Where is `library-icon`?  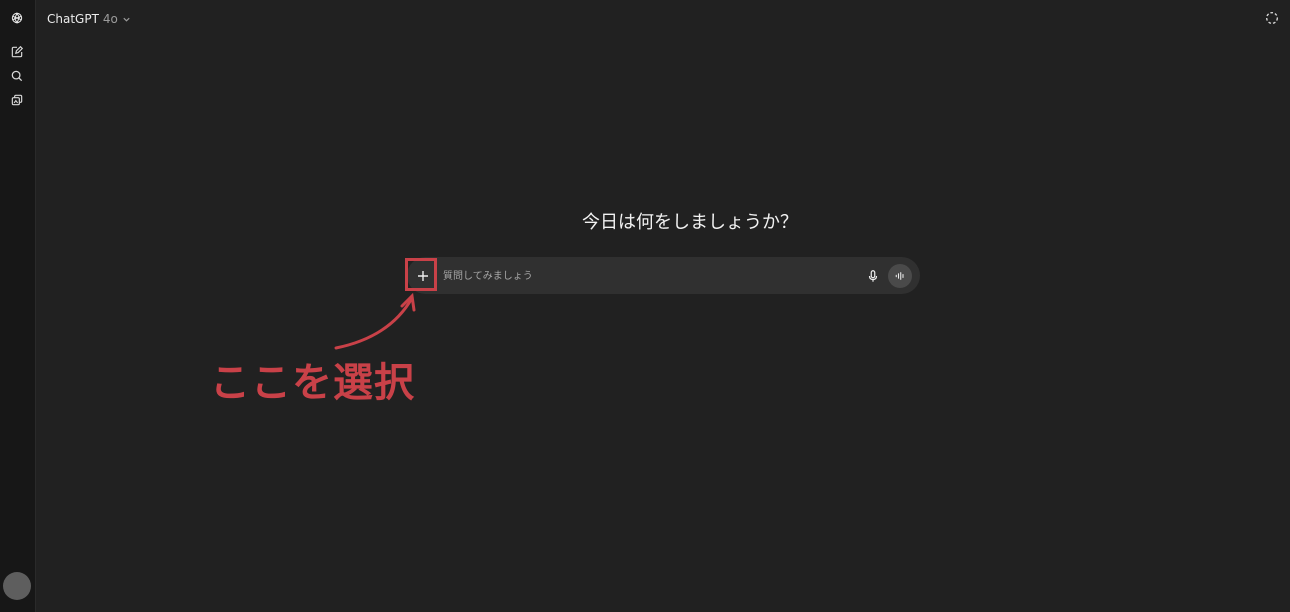 library-icon is located at coordinates (17, 100).